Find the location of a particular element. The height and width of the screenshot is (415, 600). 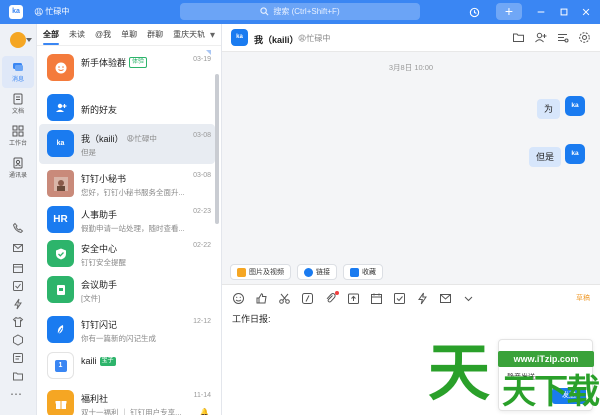

user-avatar is located at coordinates (21, 40).